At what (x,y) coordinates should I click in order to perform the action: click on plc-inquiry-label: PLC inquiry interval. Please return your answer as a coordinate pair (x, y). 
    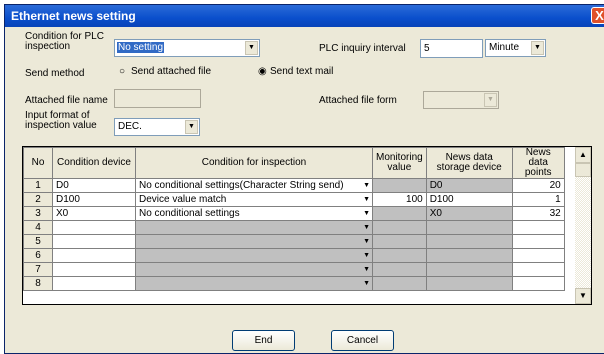
    Looking at the image, I should click on (362, 48).